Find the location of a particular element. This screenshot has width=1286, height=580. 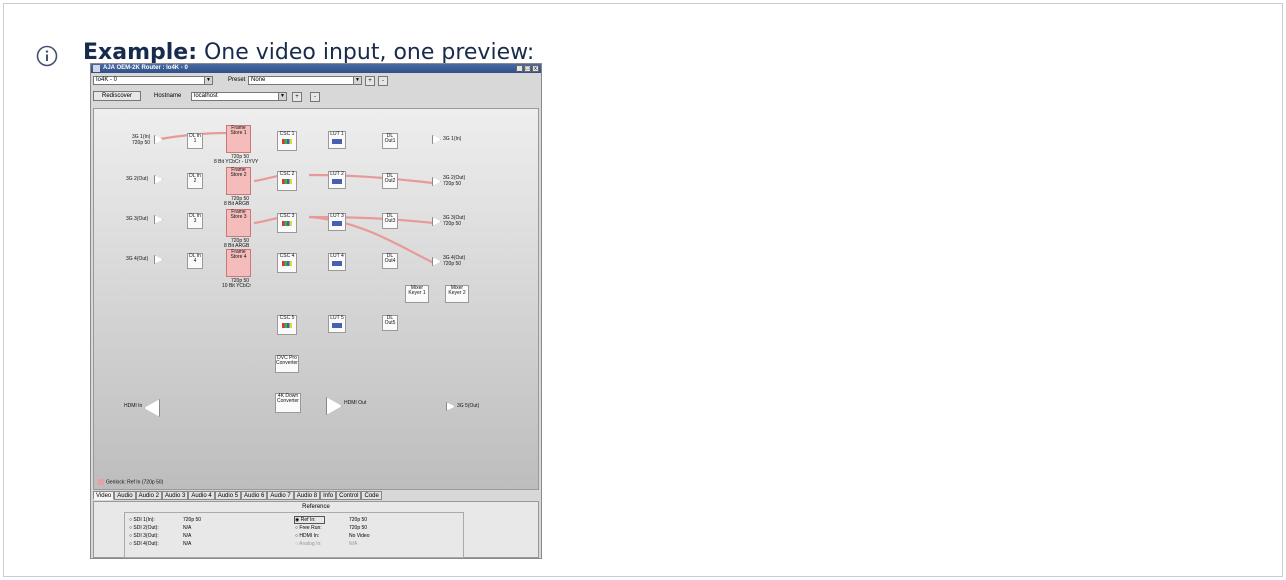

hostname-remove-button: - is located at coordinates (315, 97).